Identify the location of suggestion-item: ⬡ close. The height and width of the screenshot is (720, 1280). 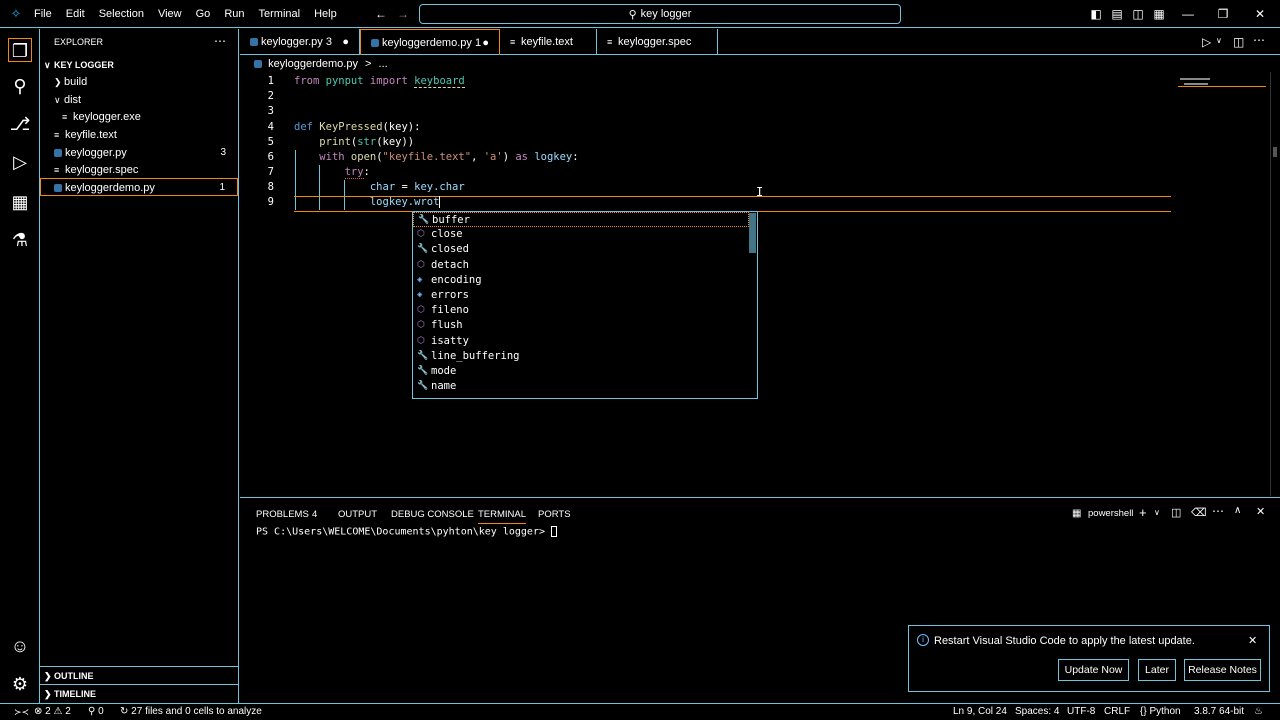
(581, 234).